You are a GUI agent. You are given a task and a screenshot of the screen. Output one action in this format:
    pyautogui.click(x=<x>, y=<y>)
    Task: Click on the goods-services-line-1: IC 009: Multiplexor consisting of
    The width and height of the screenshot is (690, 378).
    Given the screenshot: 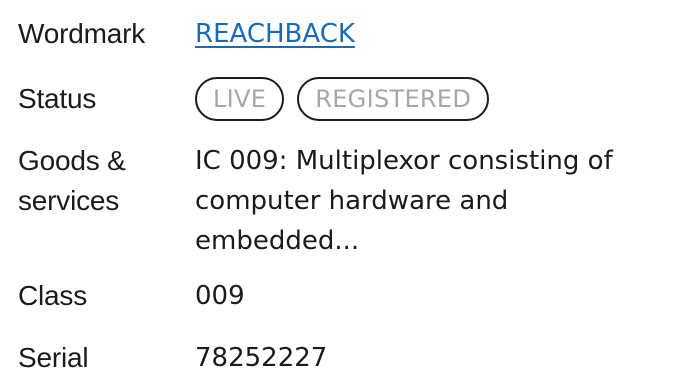 What is the action you would take?
    pyautogui.click(x=404, y=161)
    